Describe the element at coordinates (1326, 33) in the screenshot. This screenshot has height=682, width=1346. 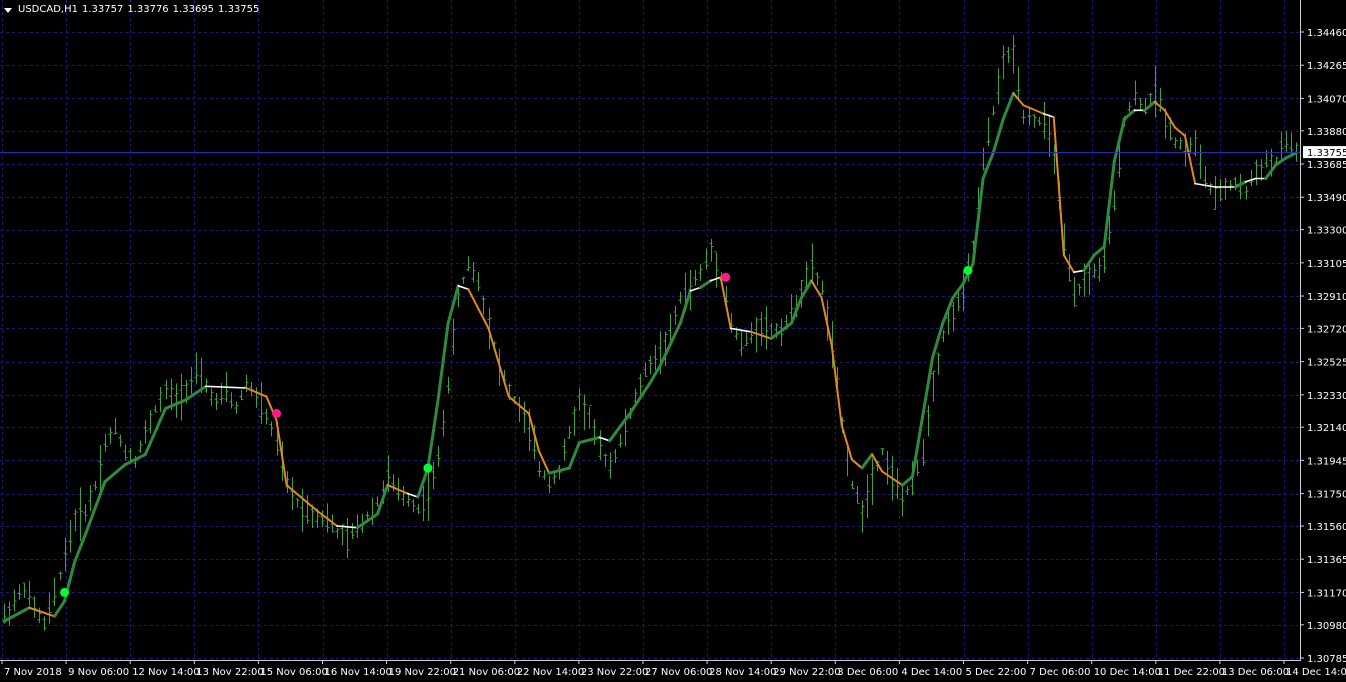
I see `price-tick-label: 1.34460` at that location.